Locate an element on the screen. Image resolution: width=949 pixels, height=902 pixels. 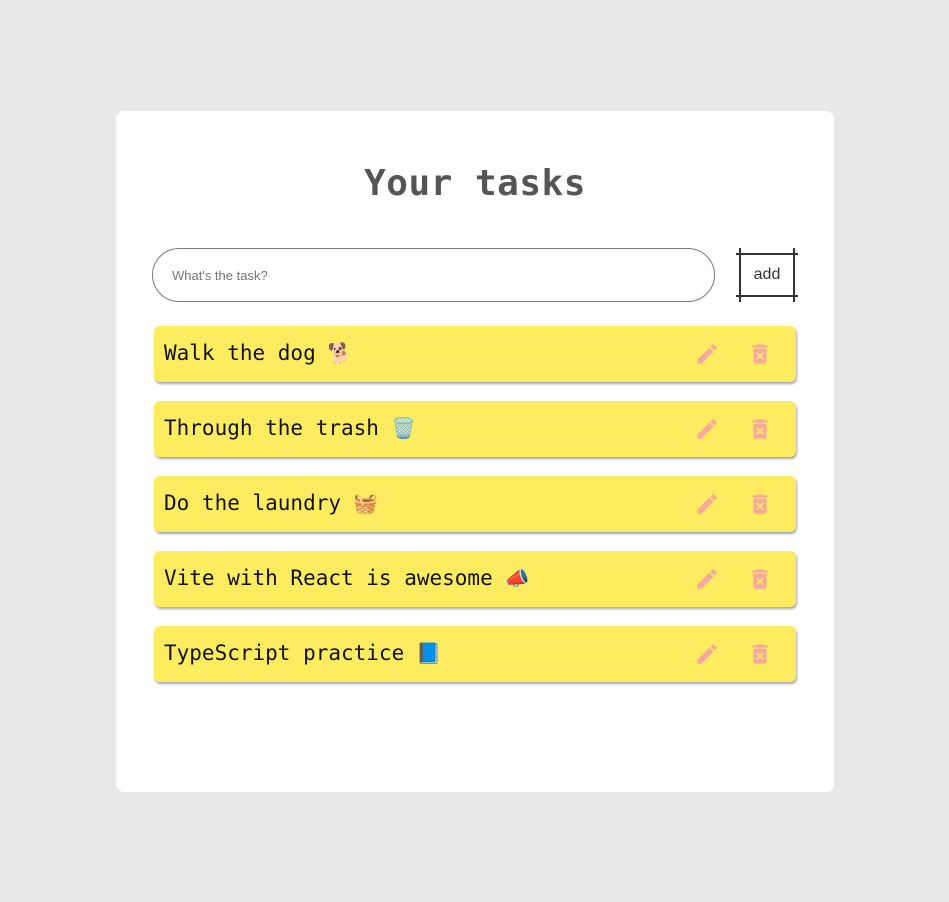
add-button-label: add is located at coordinates (767, 274).